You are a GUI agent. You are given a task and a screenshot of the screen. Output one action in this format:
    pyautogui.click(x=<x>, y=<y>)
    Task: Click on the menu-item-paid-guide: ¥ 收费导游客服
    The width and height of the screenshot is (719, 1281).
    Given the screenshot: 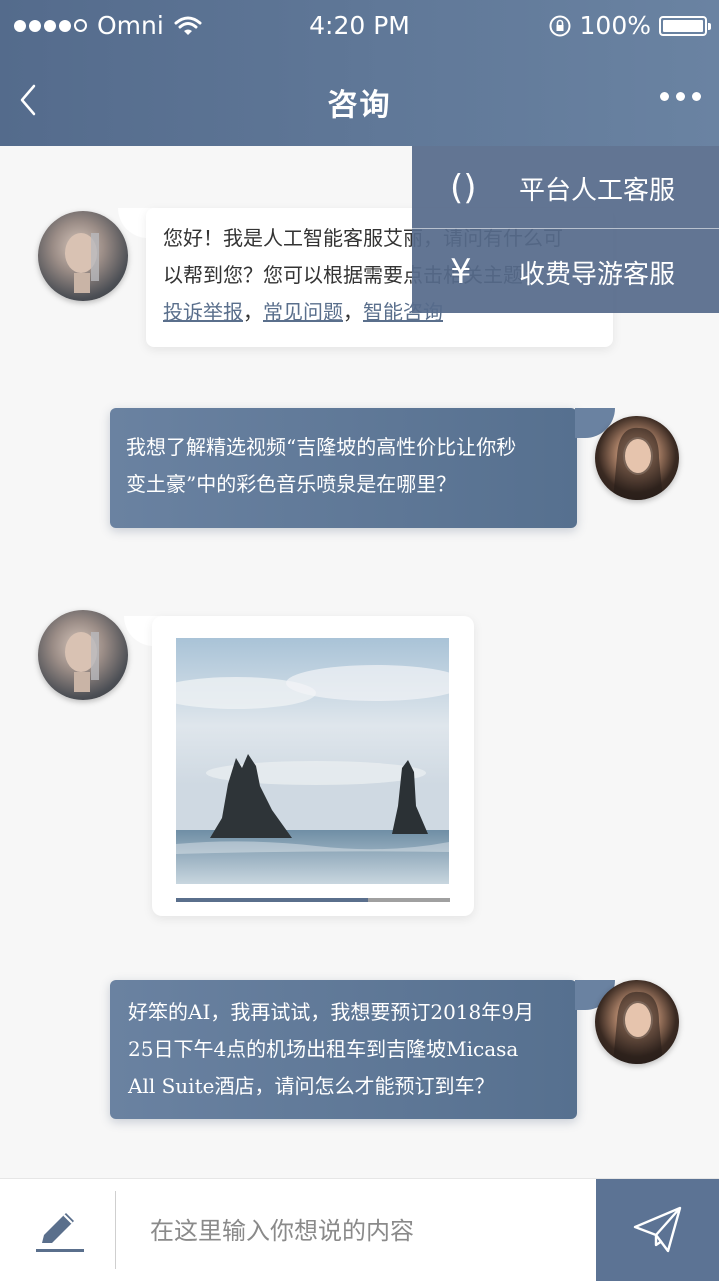 What is the action you would take?
    pyautogui.click(x=565, y=271)
    